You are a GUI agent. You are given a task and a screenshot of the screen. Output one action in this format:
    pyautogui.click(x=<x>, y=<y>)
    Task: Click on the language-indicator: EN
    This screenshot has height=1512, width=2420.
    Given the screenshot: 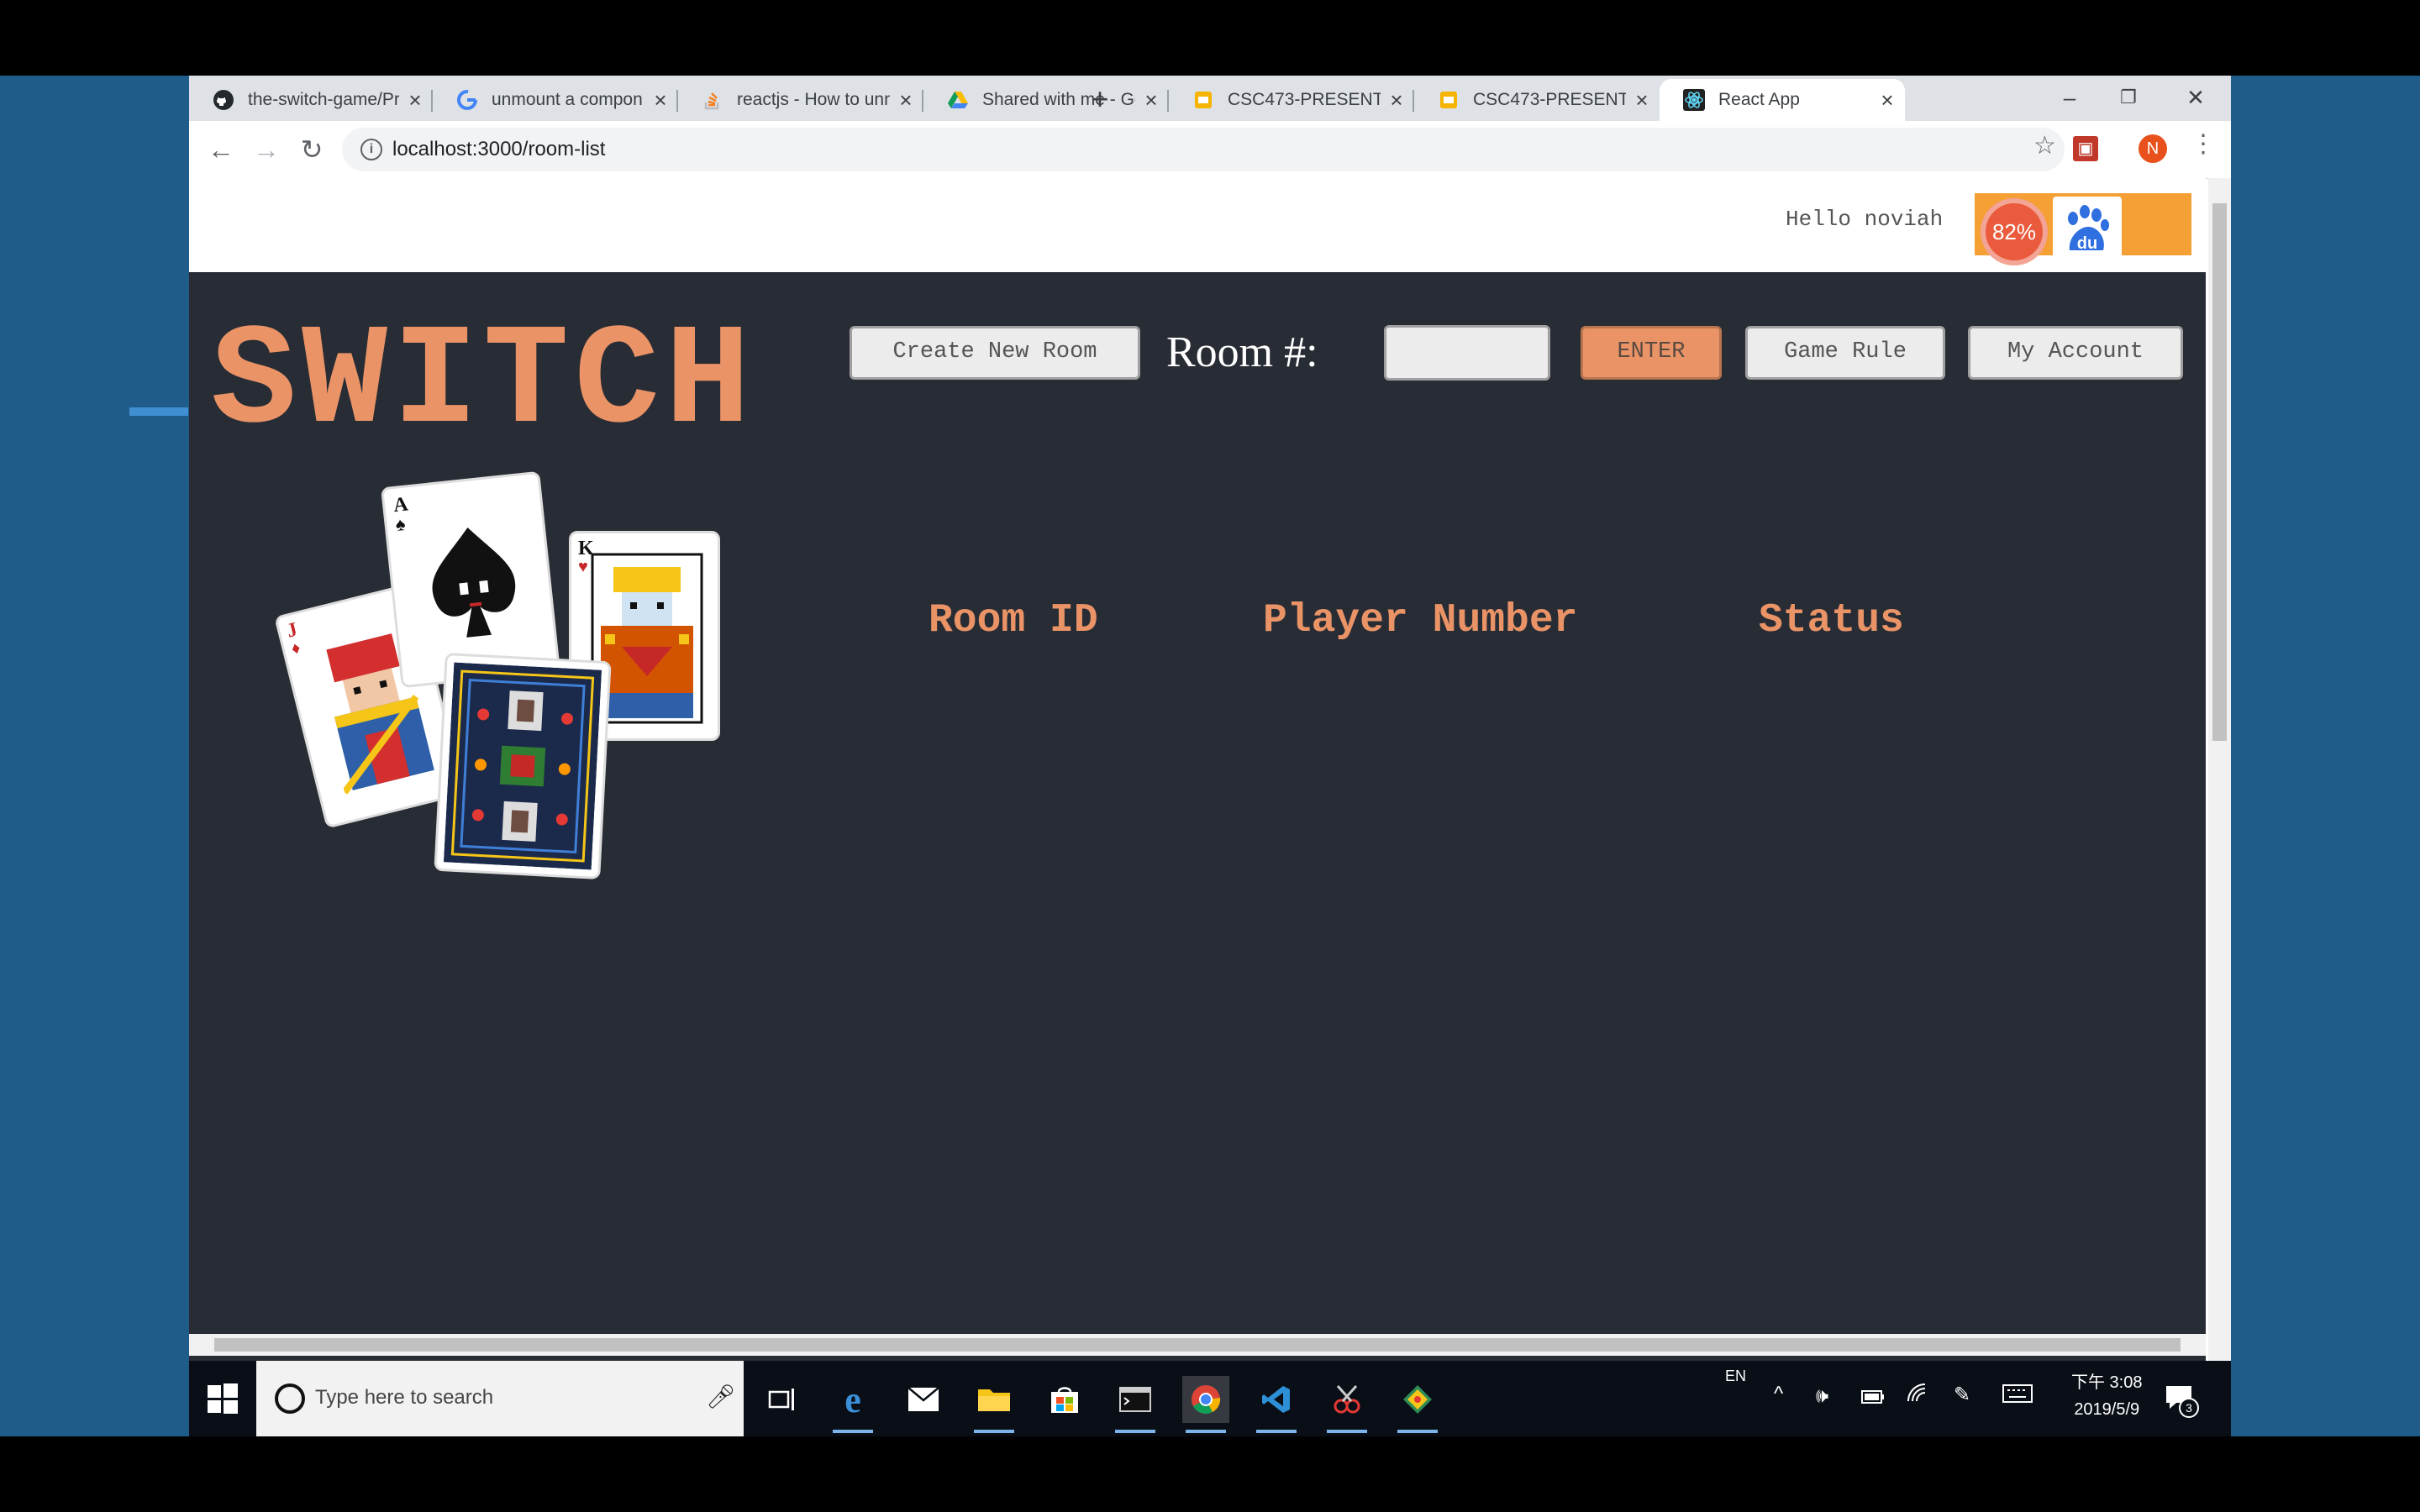 What is the action you would take?
    pyautogui.click(x=1736, y=1376)
    